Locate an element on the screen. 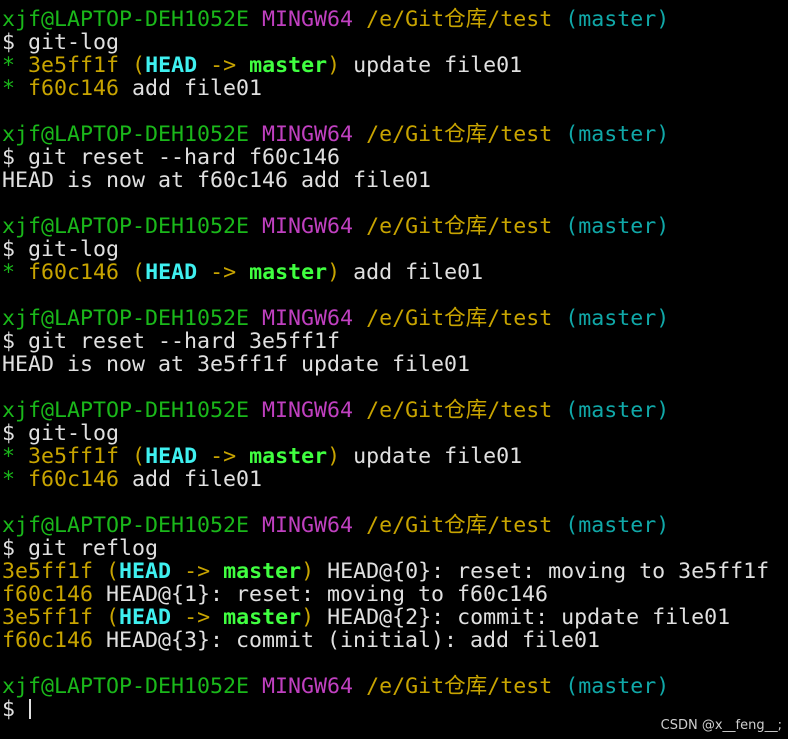 This screenshot has height=739, width=788. output-segment: HEAD is now at 3e5ff1f update file01 is located at coordinates (236, 364).